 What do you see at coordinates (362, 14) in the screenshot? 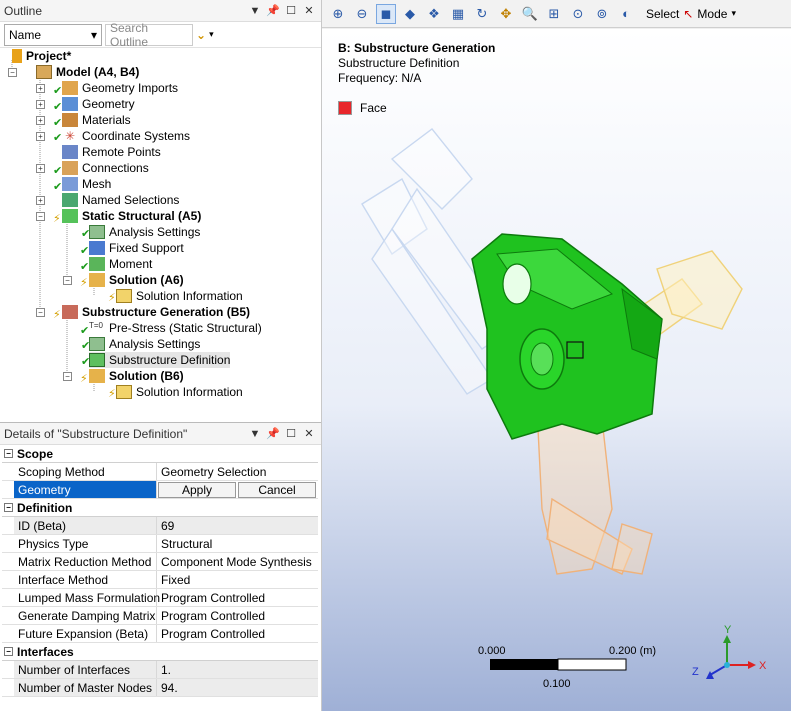
I see `zoom-out-icon: ⊖` at bounding box center [362, 14].